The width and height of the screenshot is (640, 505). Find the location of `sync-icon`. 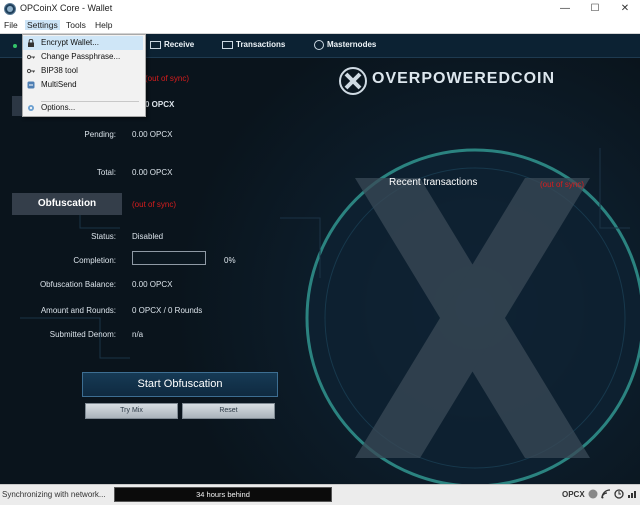

sync-icon is located at coordinates (619, 494).